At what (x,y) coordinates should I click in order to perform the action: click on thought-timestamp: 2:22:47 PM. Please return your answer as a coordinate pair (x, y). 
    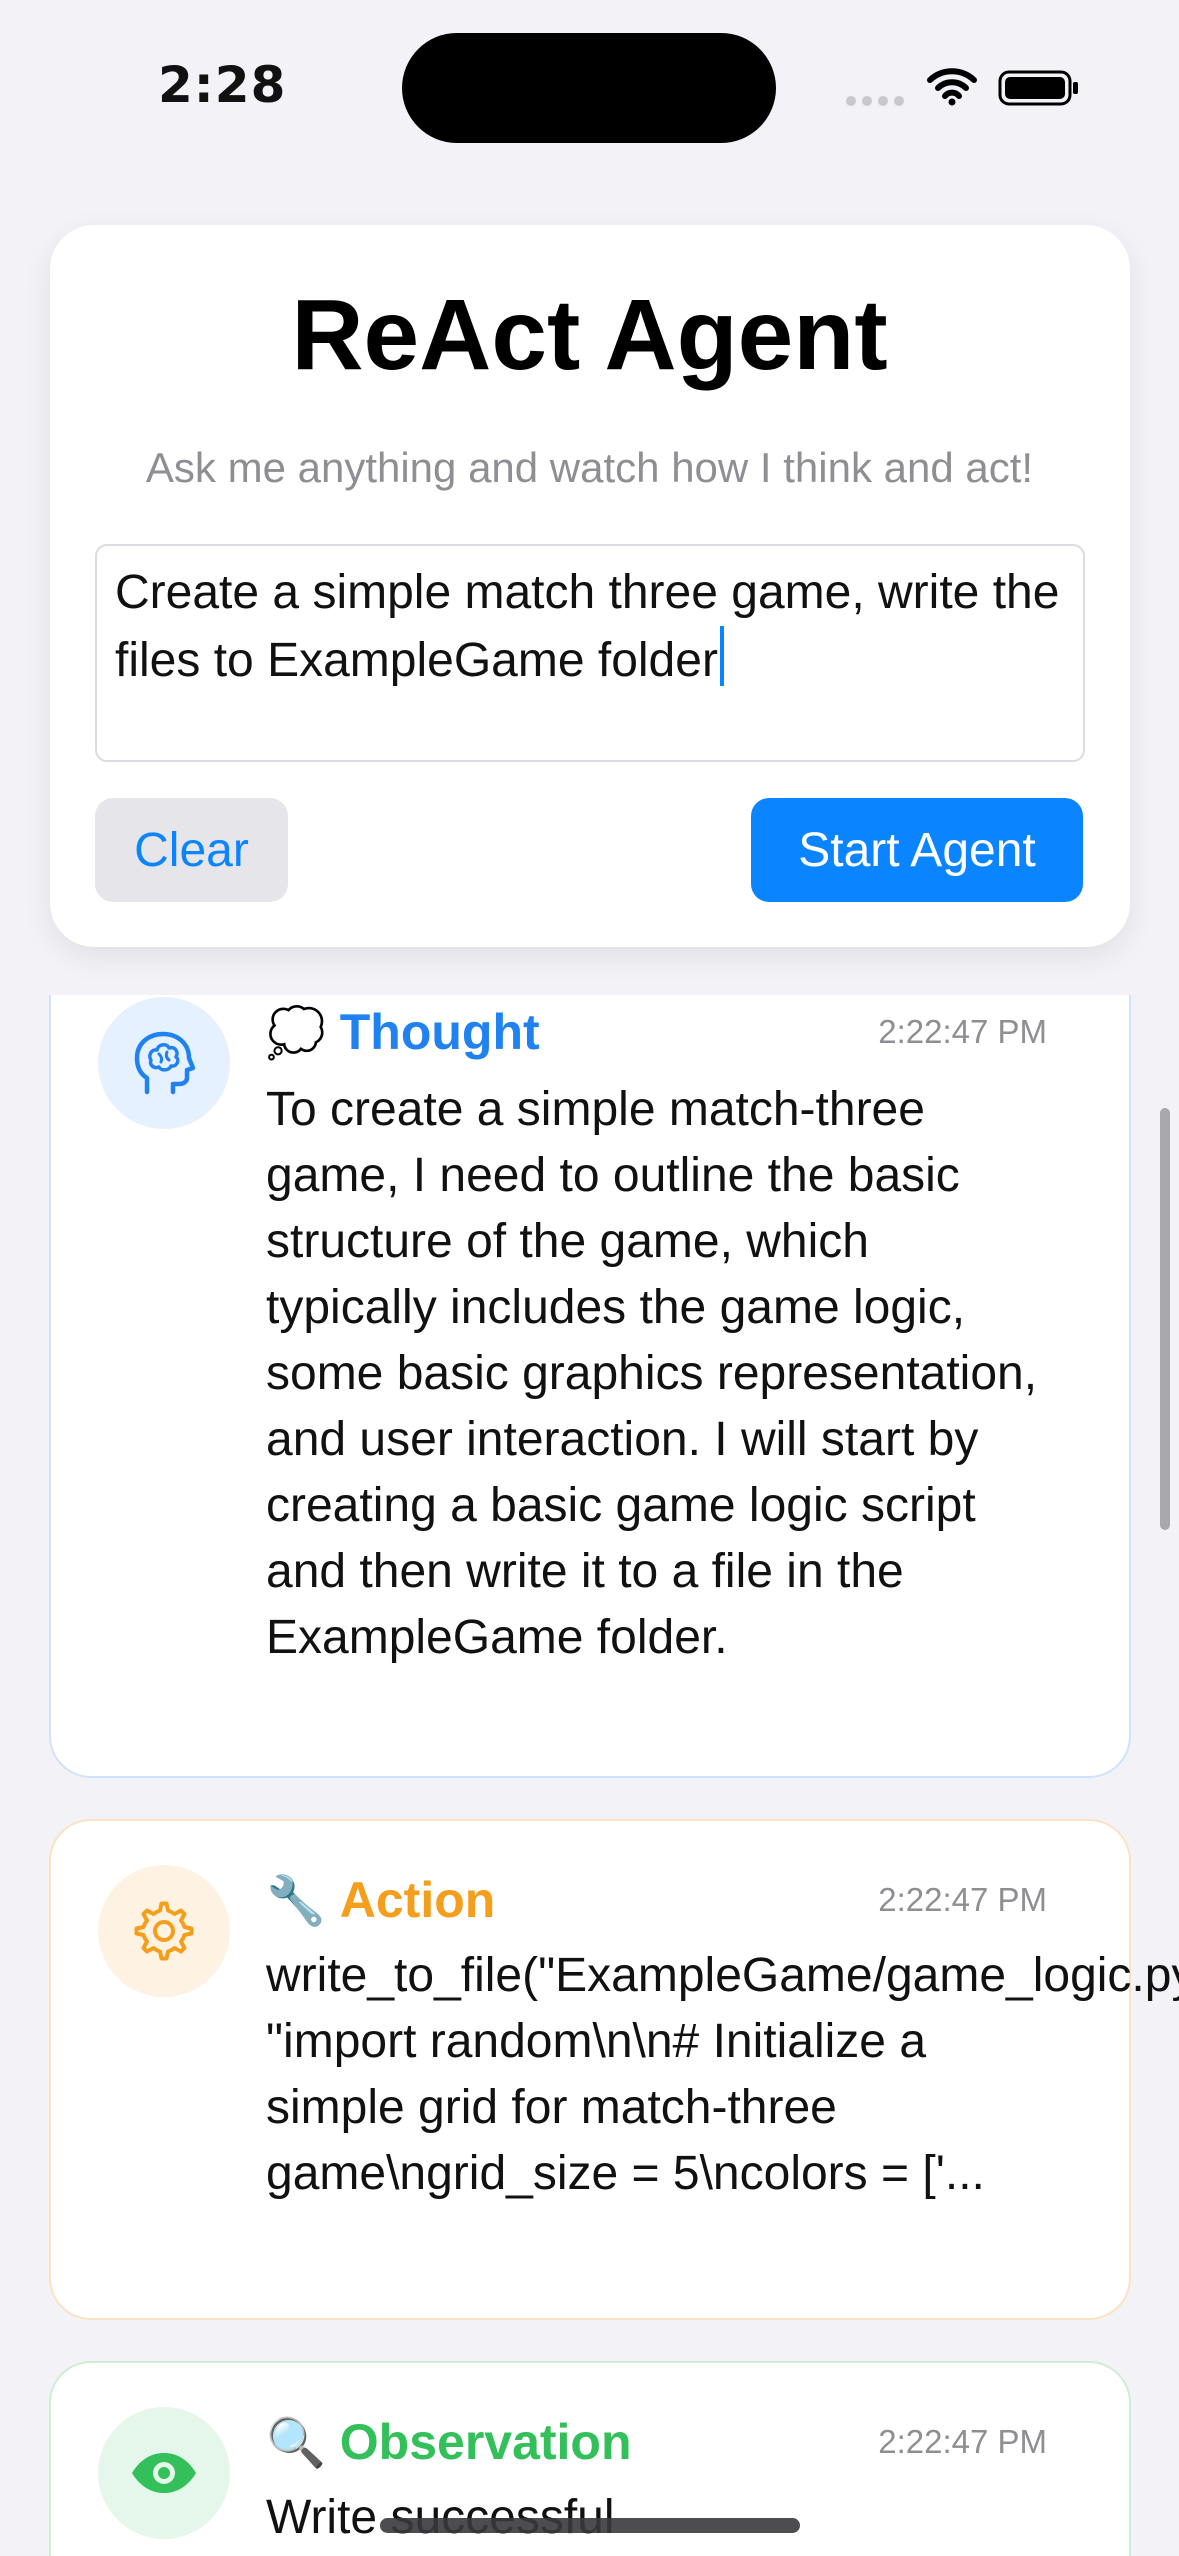
    Looking at the image, I should click on (962, 1031).